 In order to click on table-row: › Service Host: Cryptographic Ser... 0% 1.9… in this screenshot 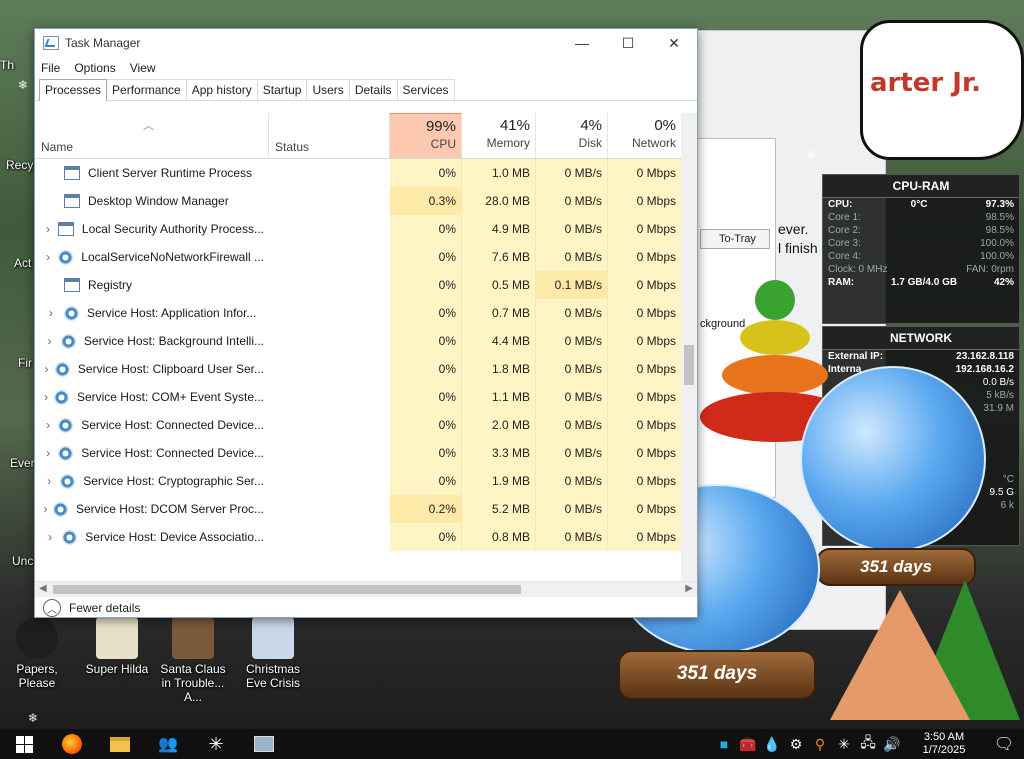, I will do `click(366, 481)`.